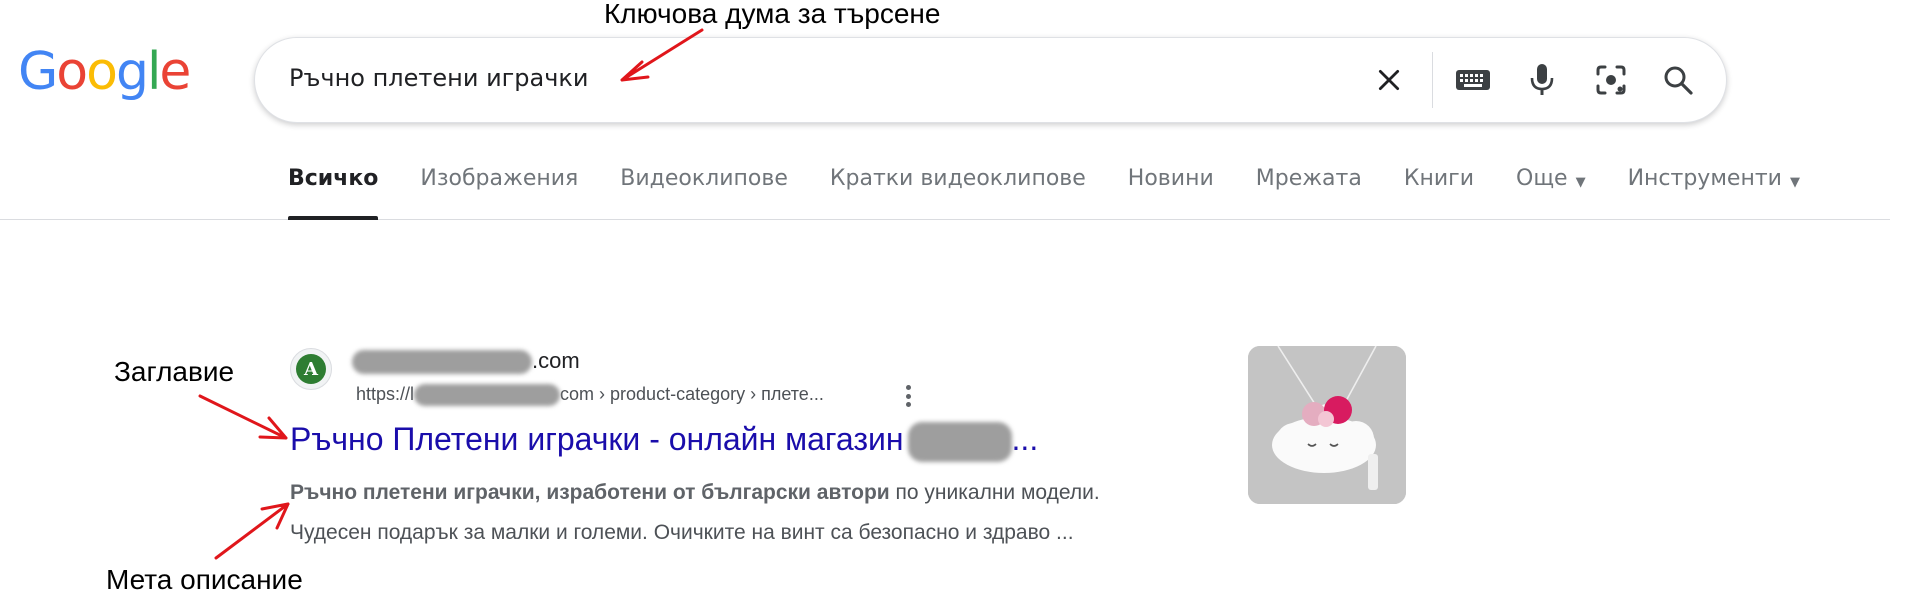 Image resolution: width=1918 pixels, height=594 pixels. I want to click on search-box: Ръчно плетени играчки, so click(990, 80).